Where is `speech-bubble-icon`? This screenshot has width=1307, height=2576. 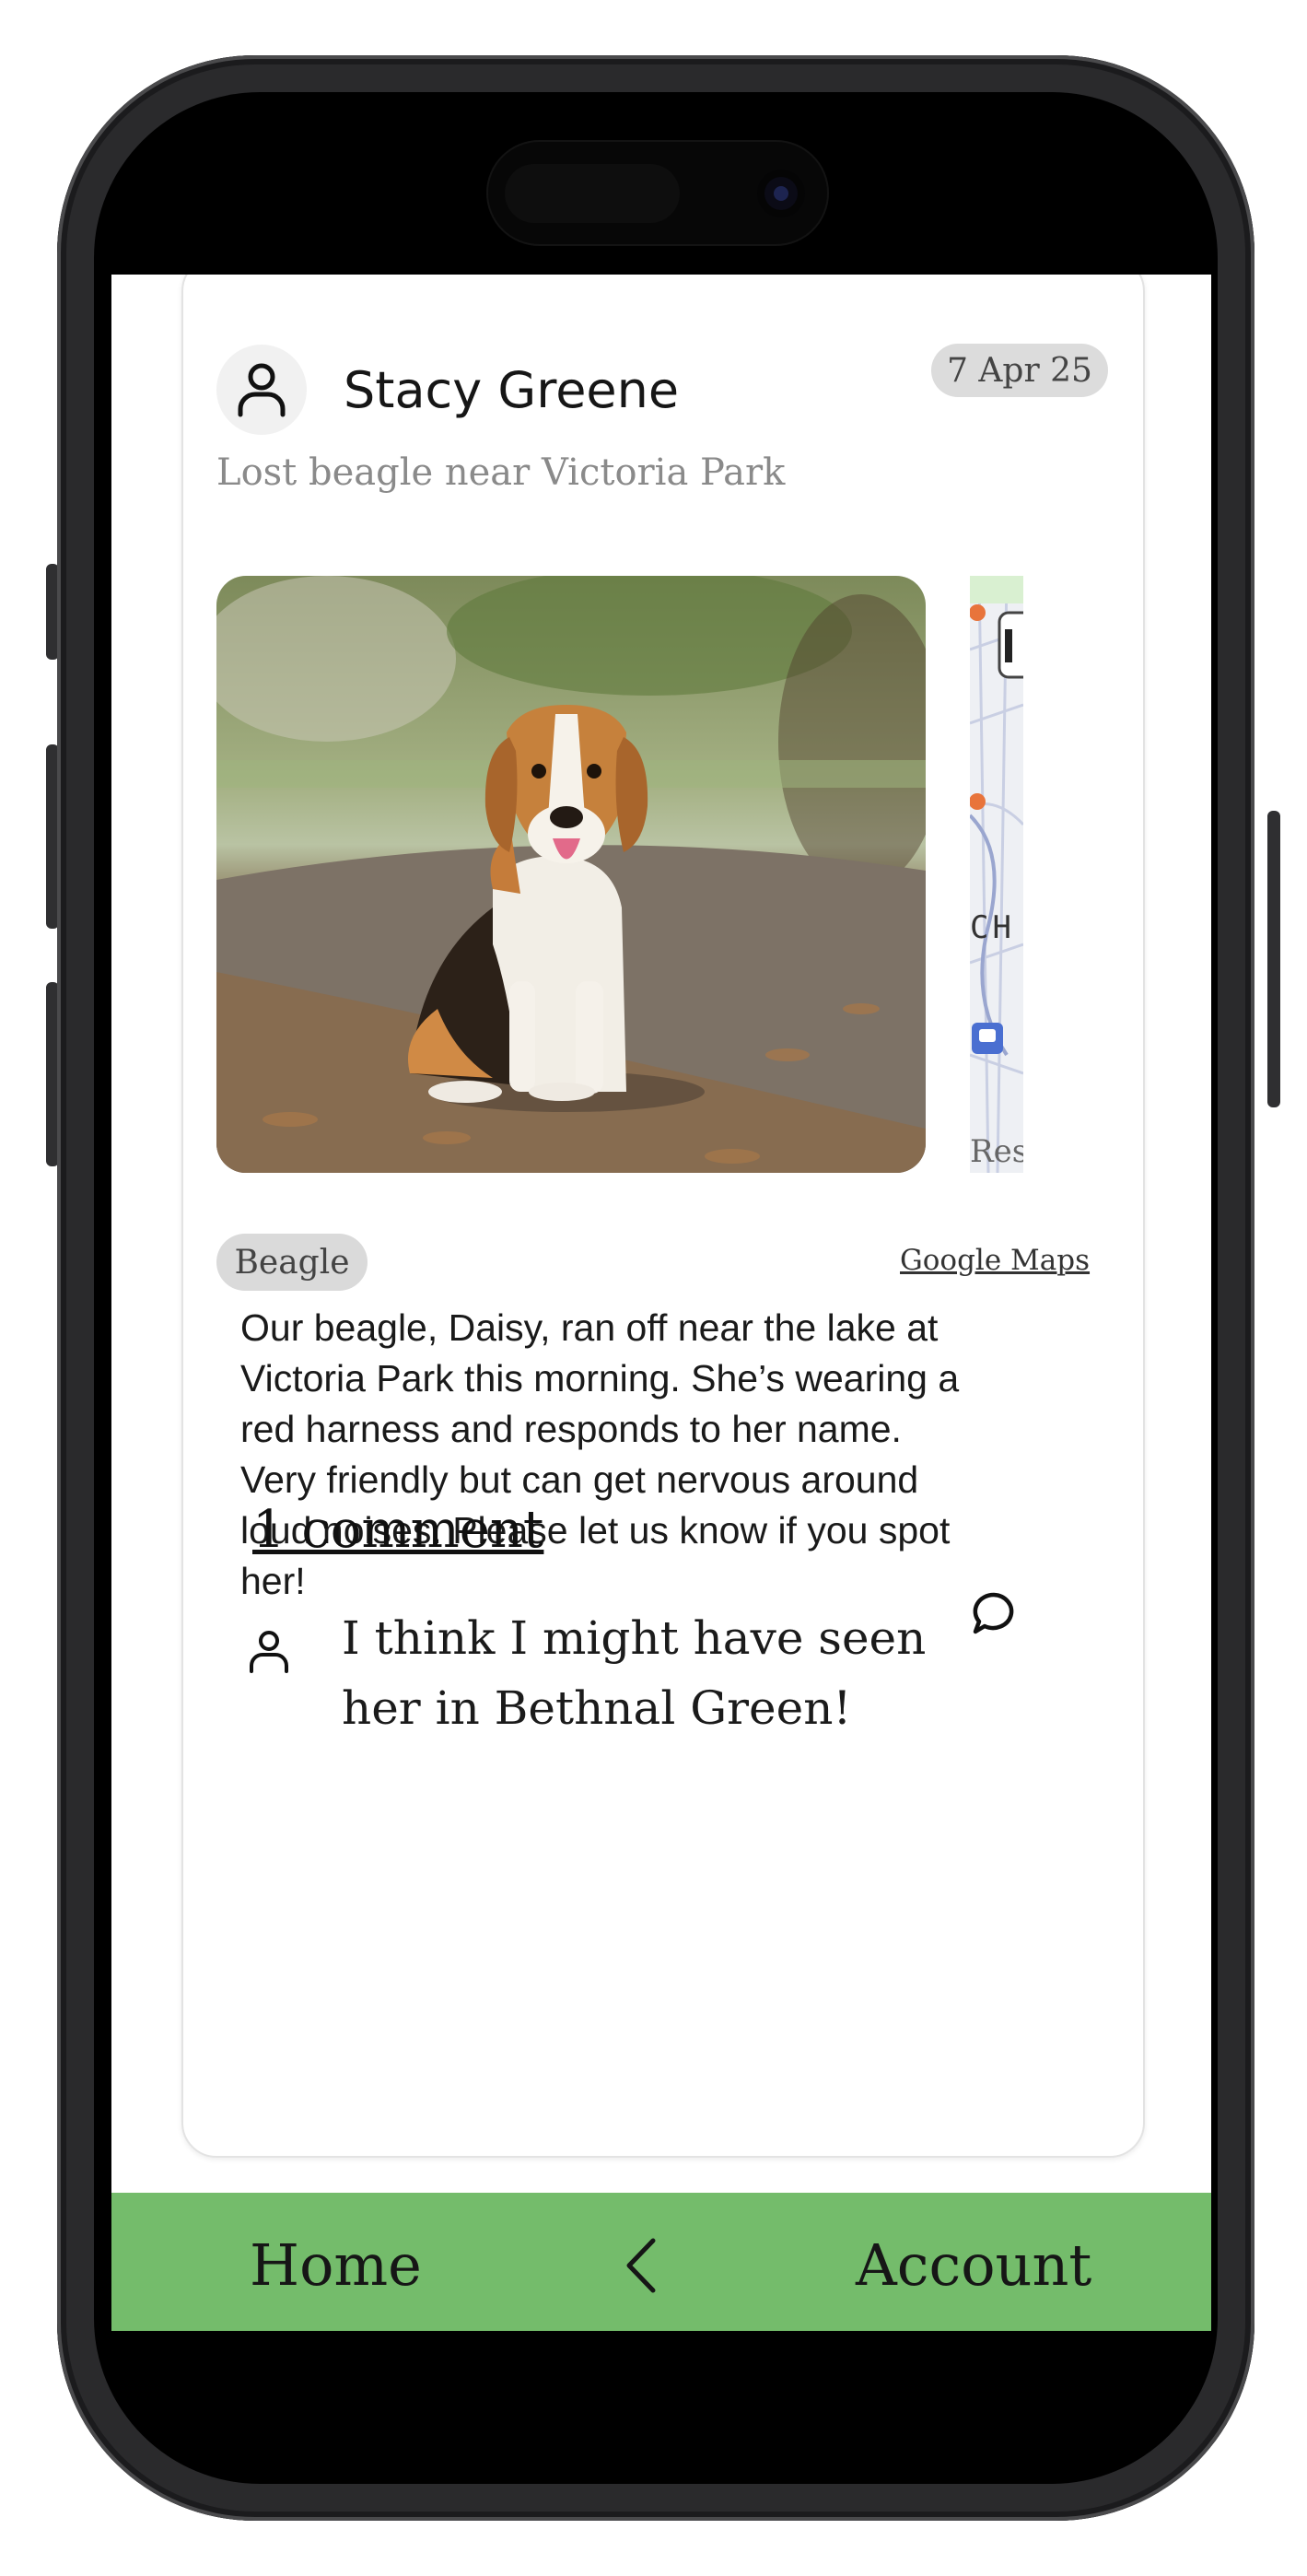
speech-bubble-icon is located at coordinates (994, 1613).